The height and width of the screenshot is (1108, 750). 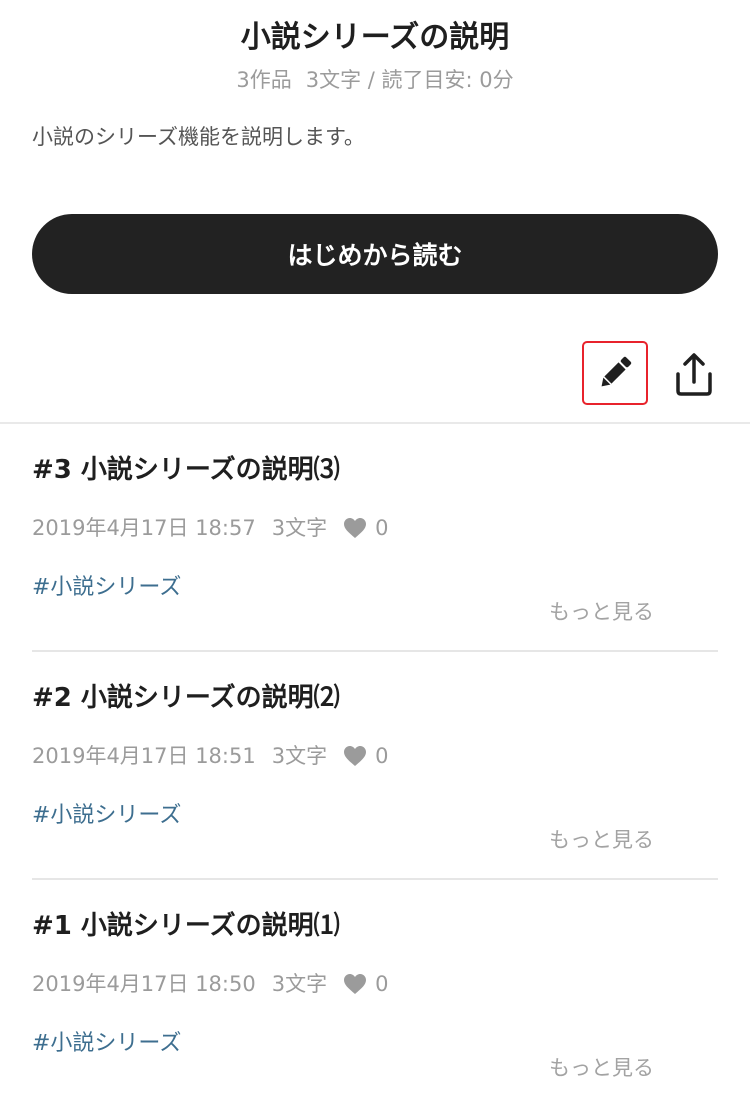 I want to click on edit-button, so click(x=615, y=373).